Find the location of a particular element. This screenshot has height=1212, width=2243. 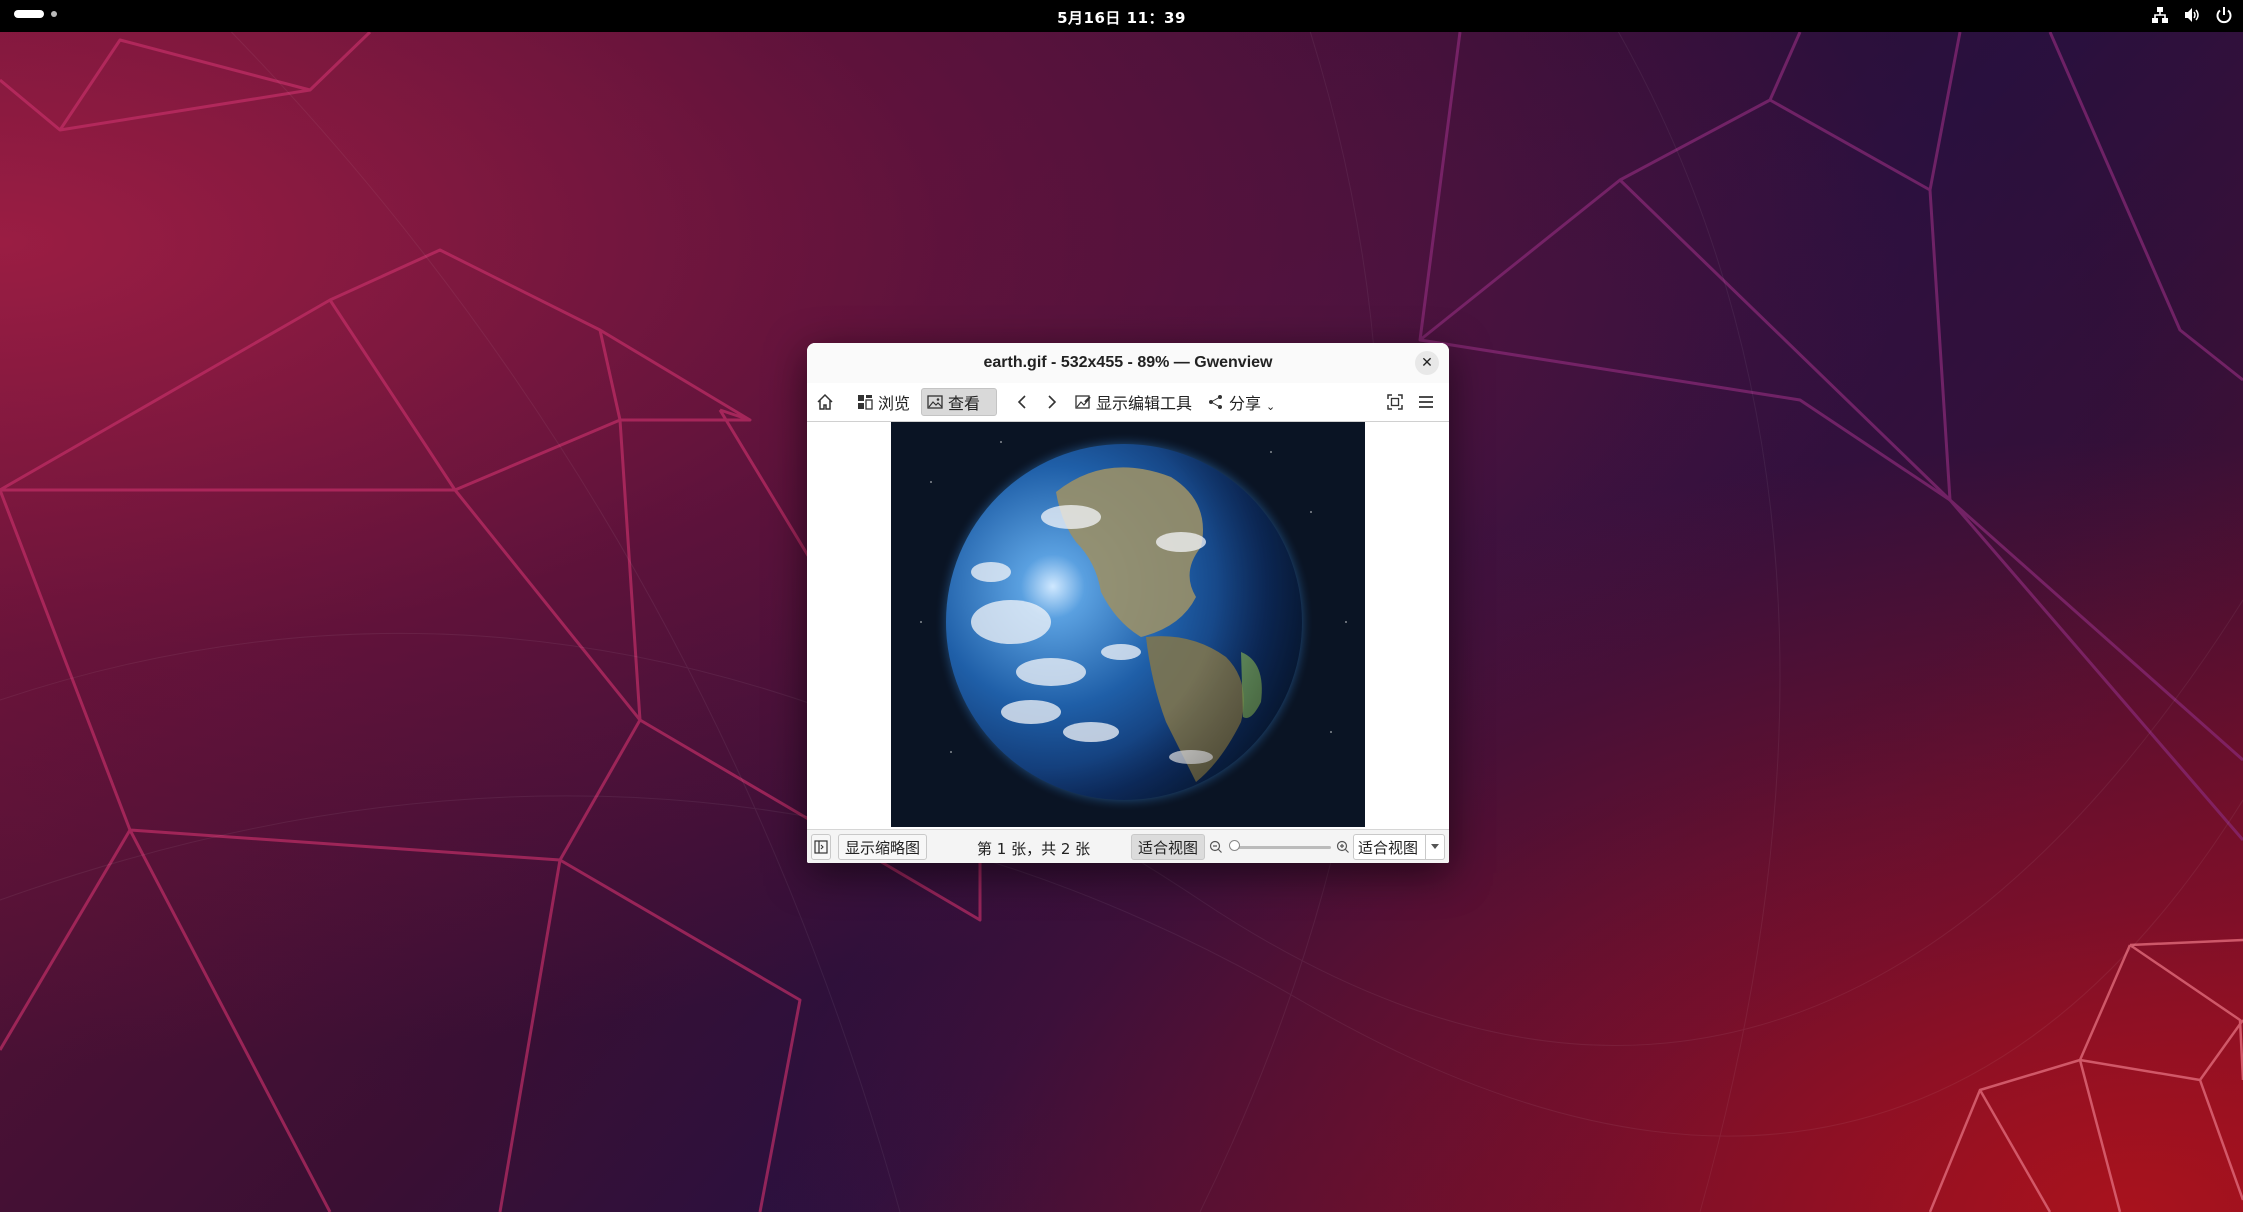

view-label: 查看 is located at coordinates (964, 403).